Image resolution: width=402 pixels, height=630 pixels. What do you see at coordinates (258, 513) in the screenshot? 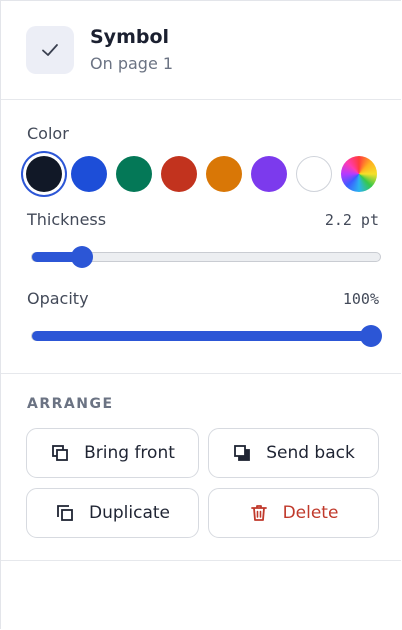
I see `trash-icon` at bounding box center [258, 513].